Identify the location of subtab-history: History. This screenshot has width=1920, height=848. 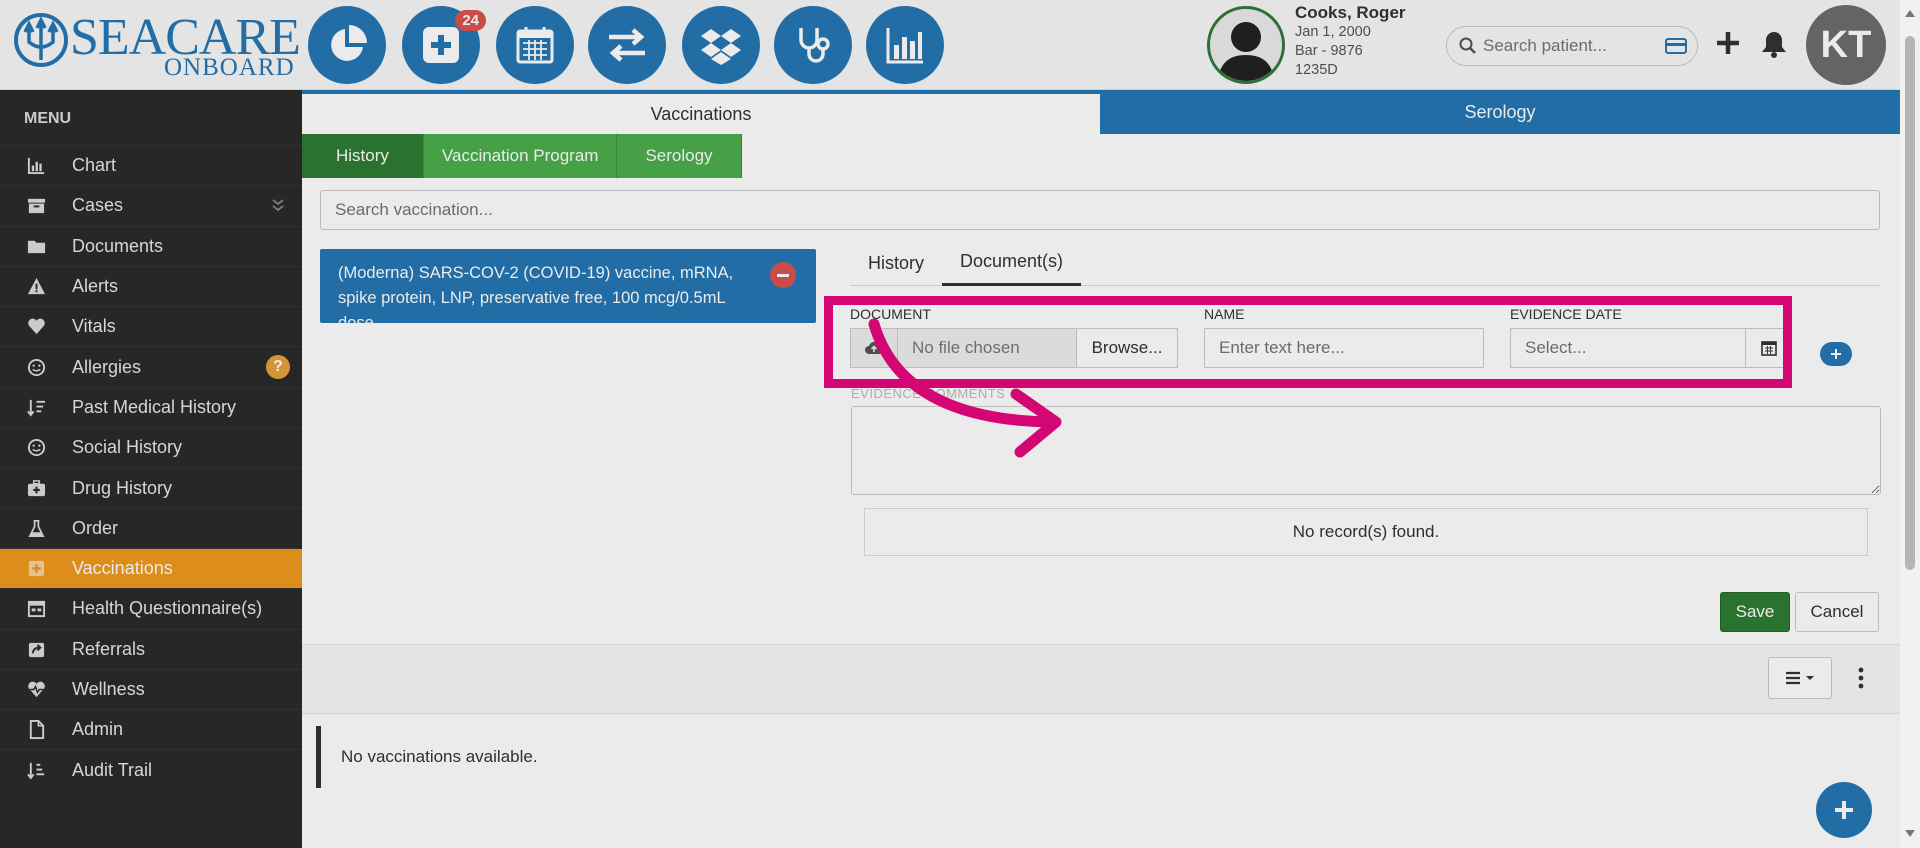
(363, 156).